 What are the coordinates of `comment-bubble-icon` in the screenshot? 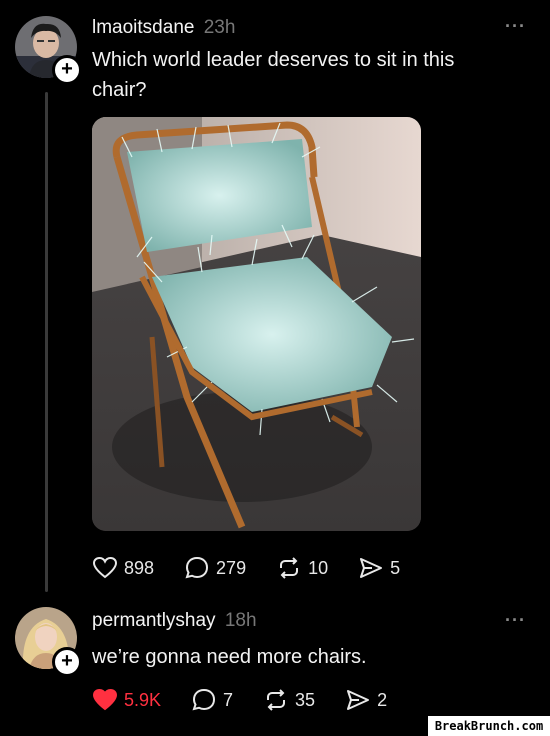 It's located at (204, 699).